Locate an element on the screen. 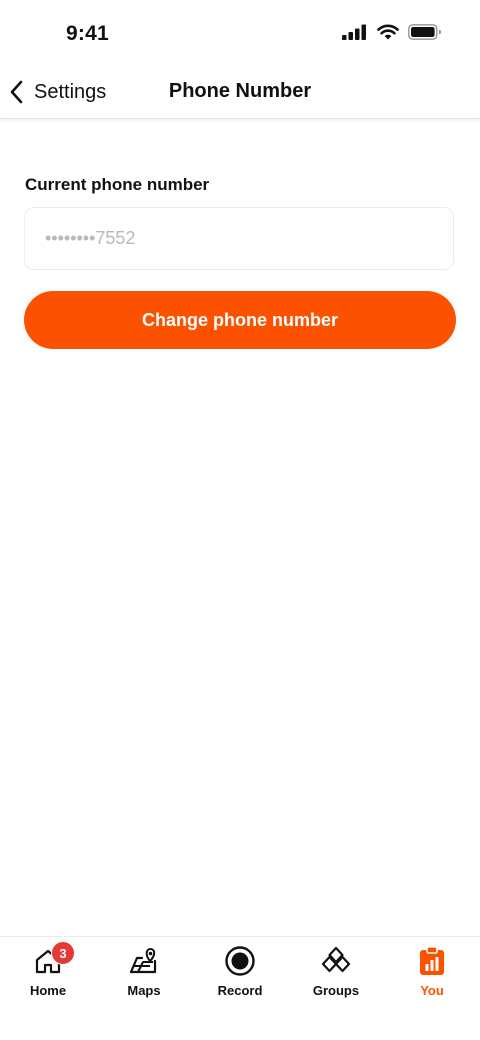  tab-groups: Groups is located at coordinates (336, 975).